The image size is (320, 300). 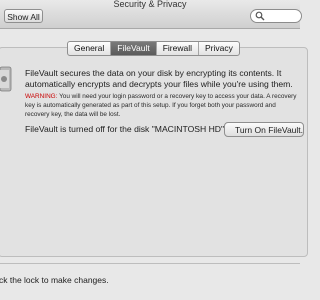 I want to click on search-box, so click(x=276, y=16).